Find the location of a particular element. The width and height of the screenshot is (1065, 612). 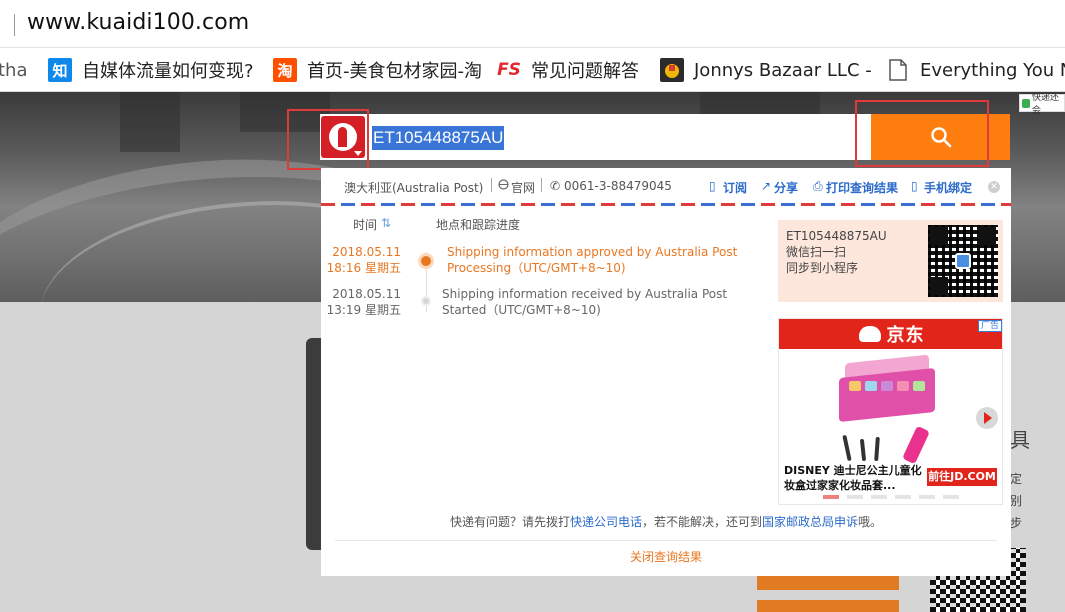

brand-tag: 快递还会 is located at coordinates (1042, 104).